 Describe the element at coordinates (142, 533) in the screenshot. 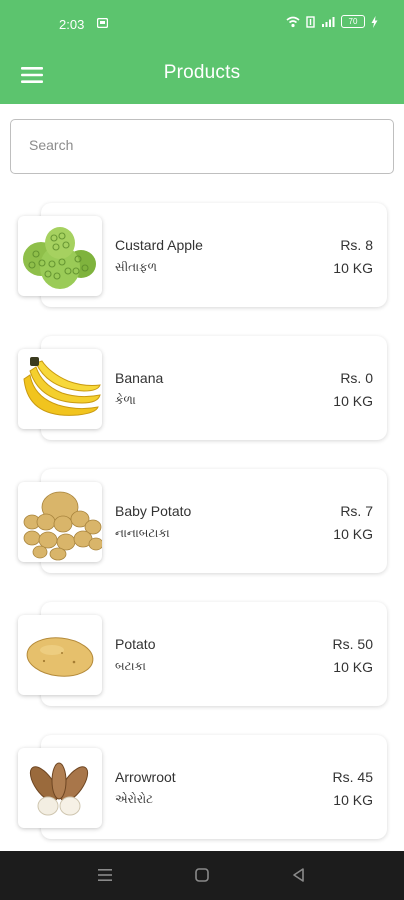

I see `product-local-name: નાનાબટાકા` at that location.